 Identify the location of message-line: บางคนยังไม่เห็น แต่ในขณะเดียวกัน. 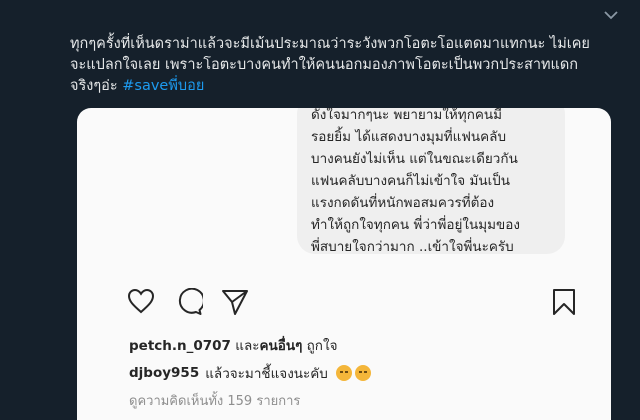
(414, 159).